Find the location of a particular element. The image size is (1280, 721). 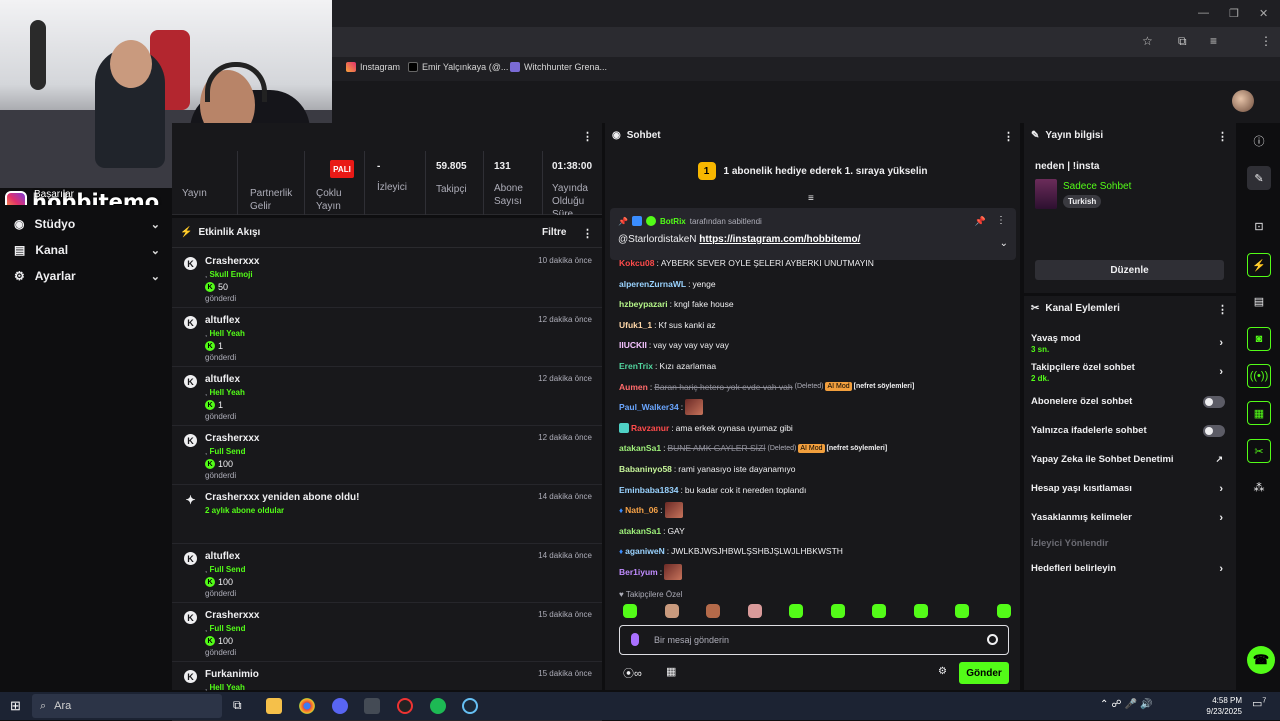

chevron-down-icon: ⌄ is located at coordinates (1004, 243).